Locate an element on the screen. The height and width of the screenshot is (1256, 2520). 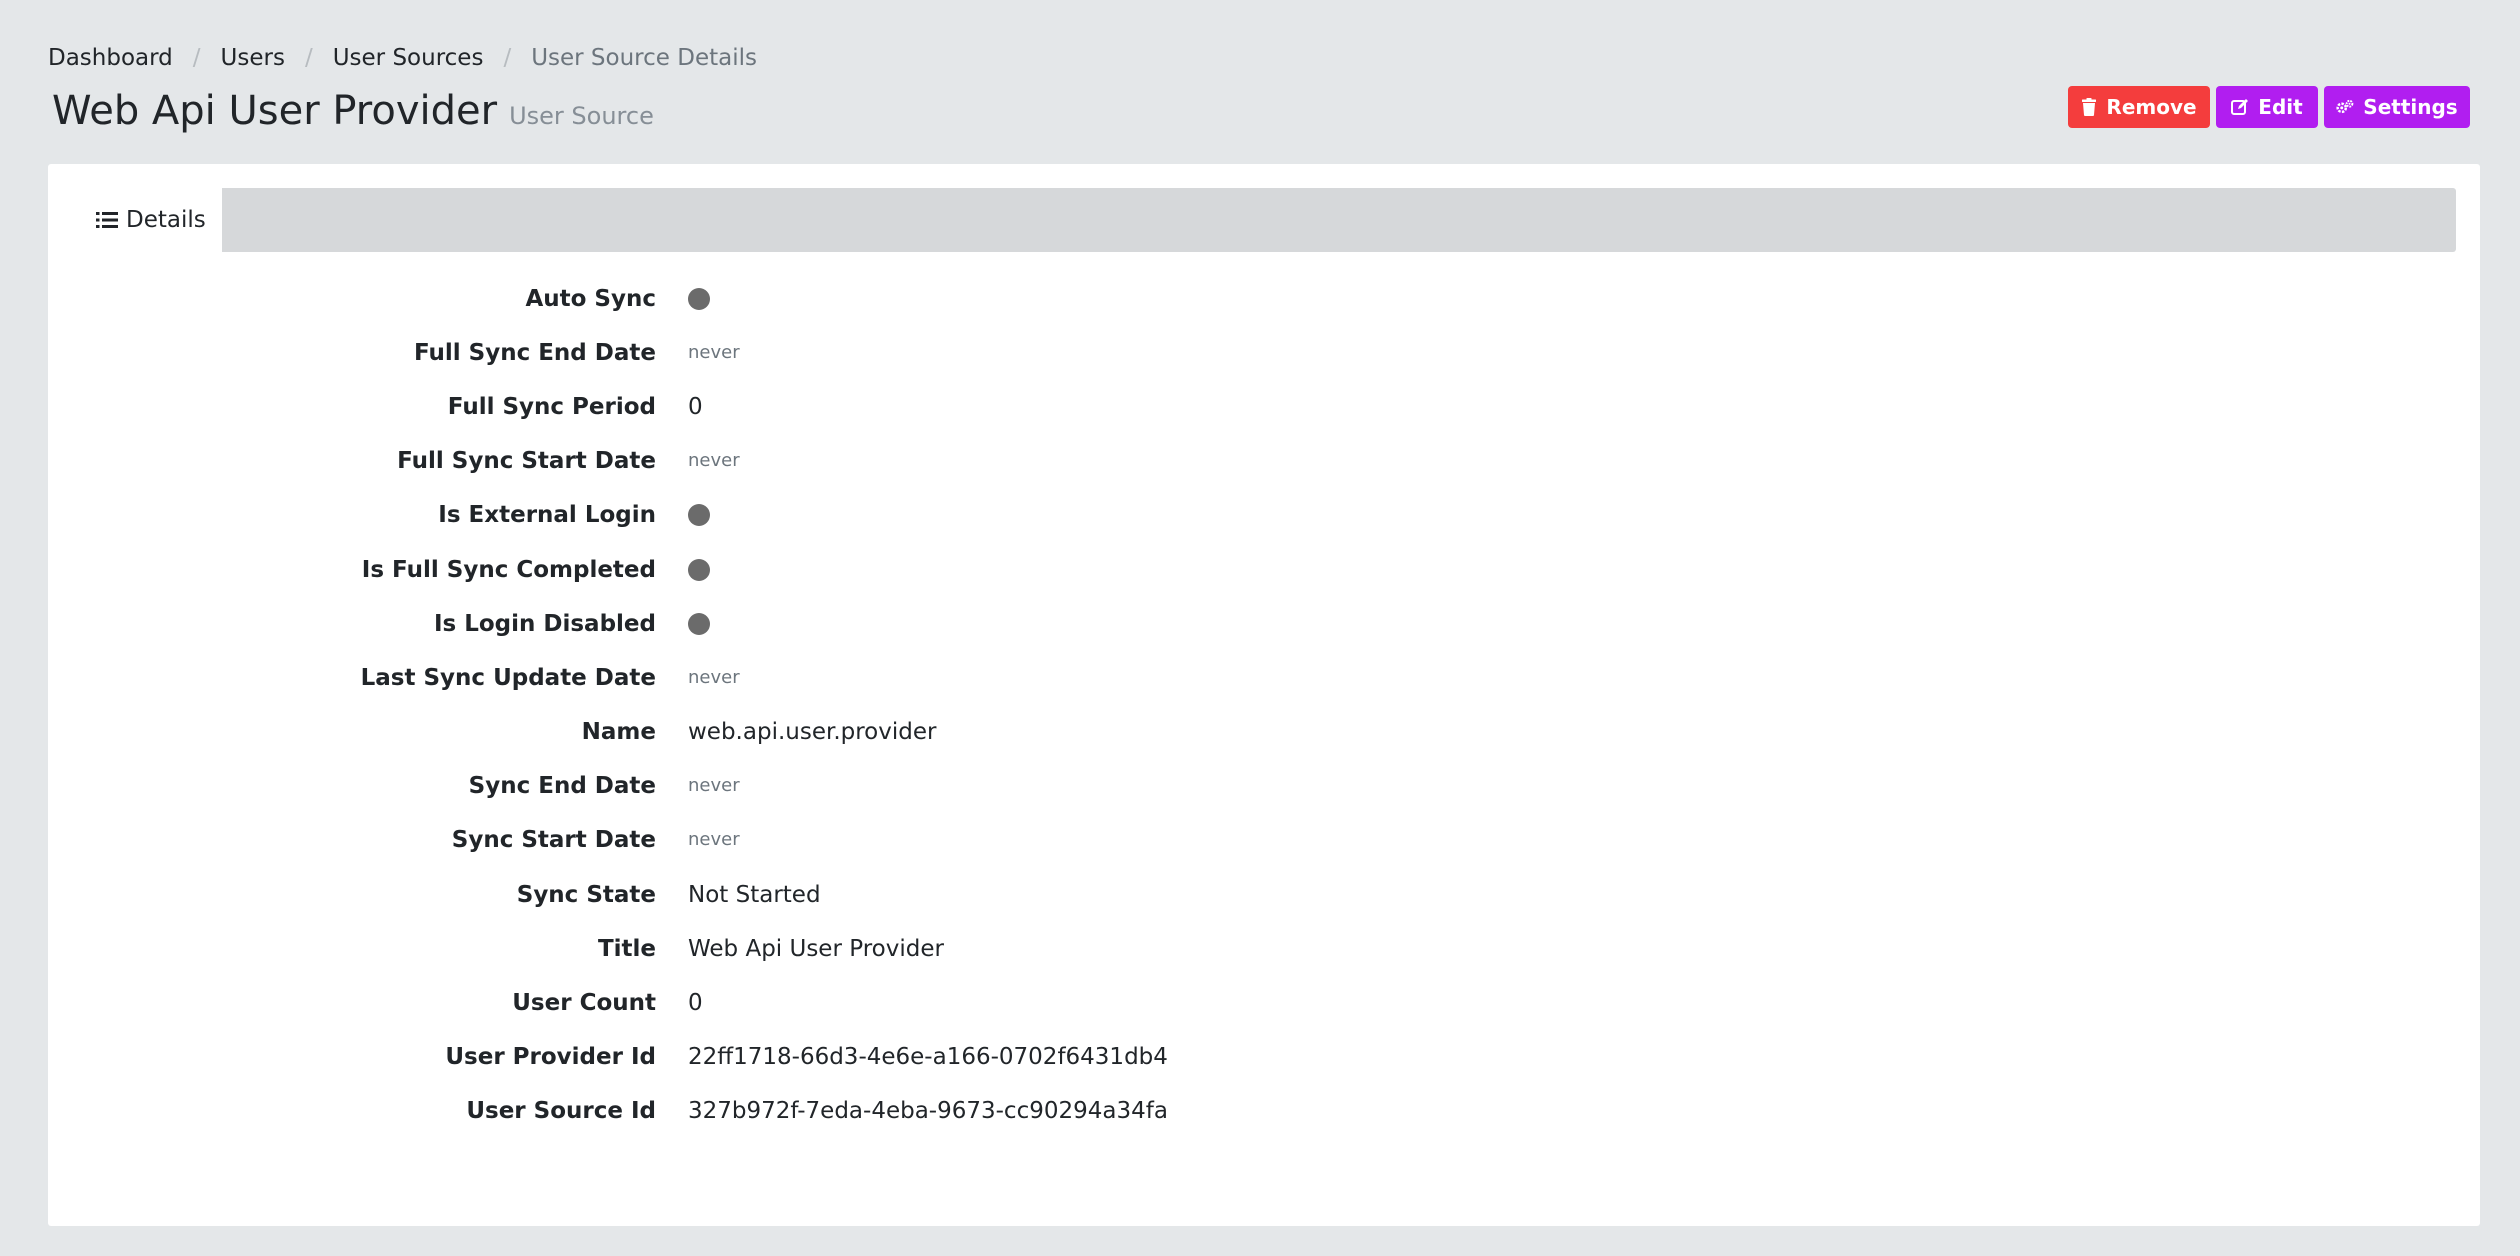
detail-row-full-sync-period: Full Sync Period 0 is located at coordinates (1264, 407).